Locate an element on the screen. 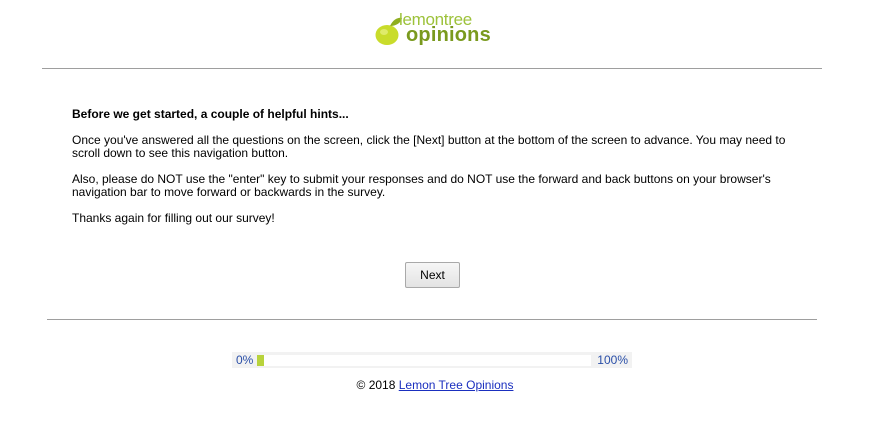  lemon-tree-opinions-link: Lemon Tree Opinions is located at coordinates (456, 385).